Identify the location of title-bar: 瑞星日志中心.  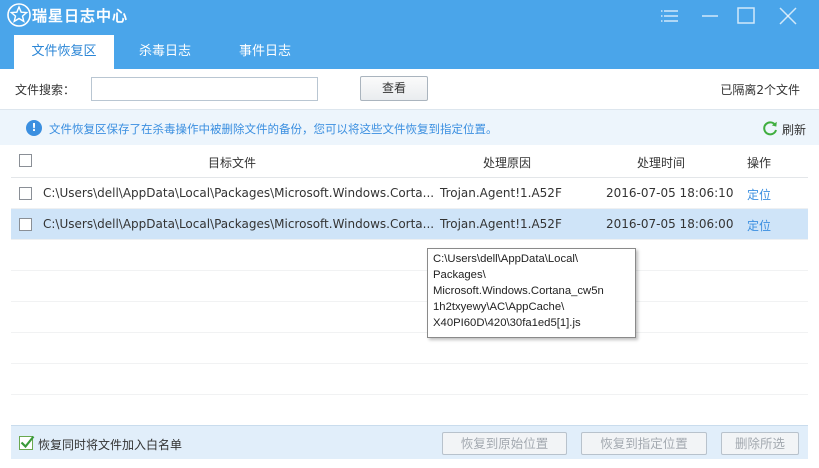
(409, 16).